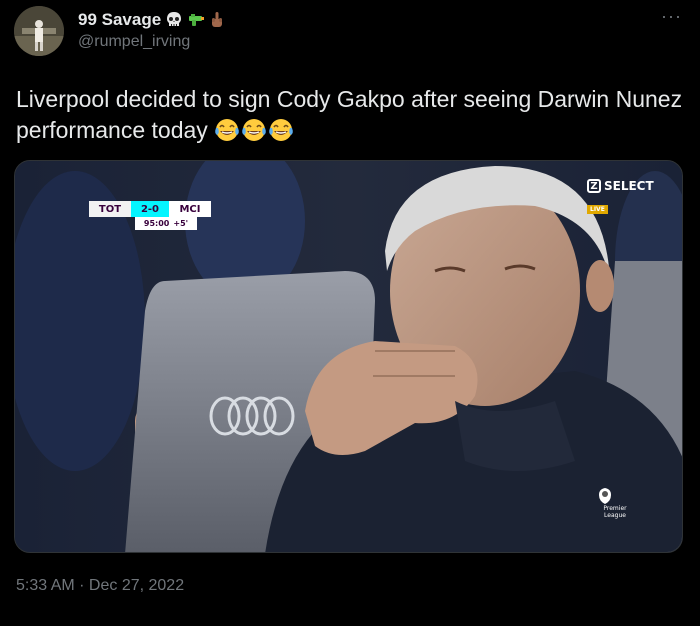 The height and width of the screenshot is (626, 700). Describe the element at coordinates (615, 515) in the screenshot. I see `watermark-line2: League` at that location.